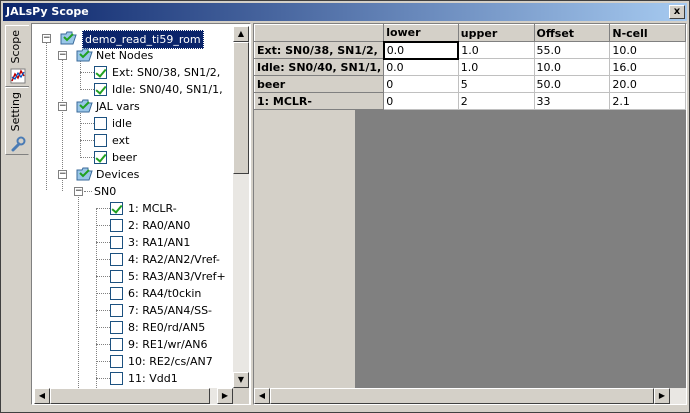 The image size is (690, 413). I want to click on grid-cell: 33, so click(572, 101).